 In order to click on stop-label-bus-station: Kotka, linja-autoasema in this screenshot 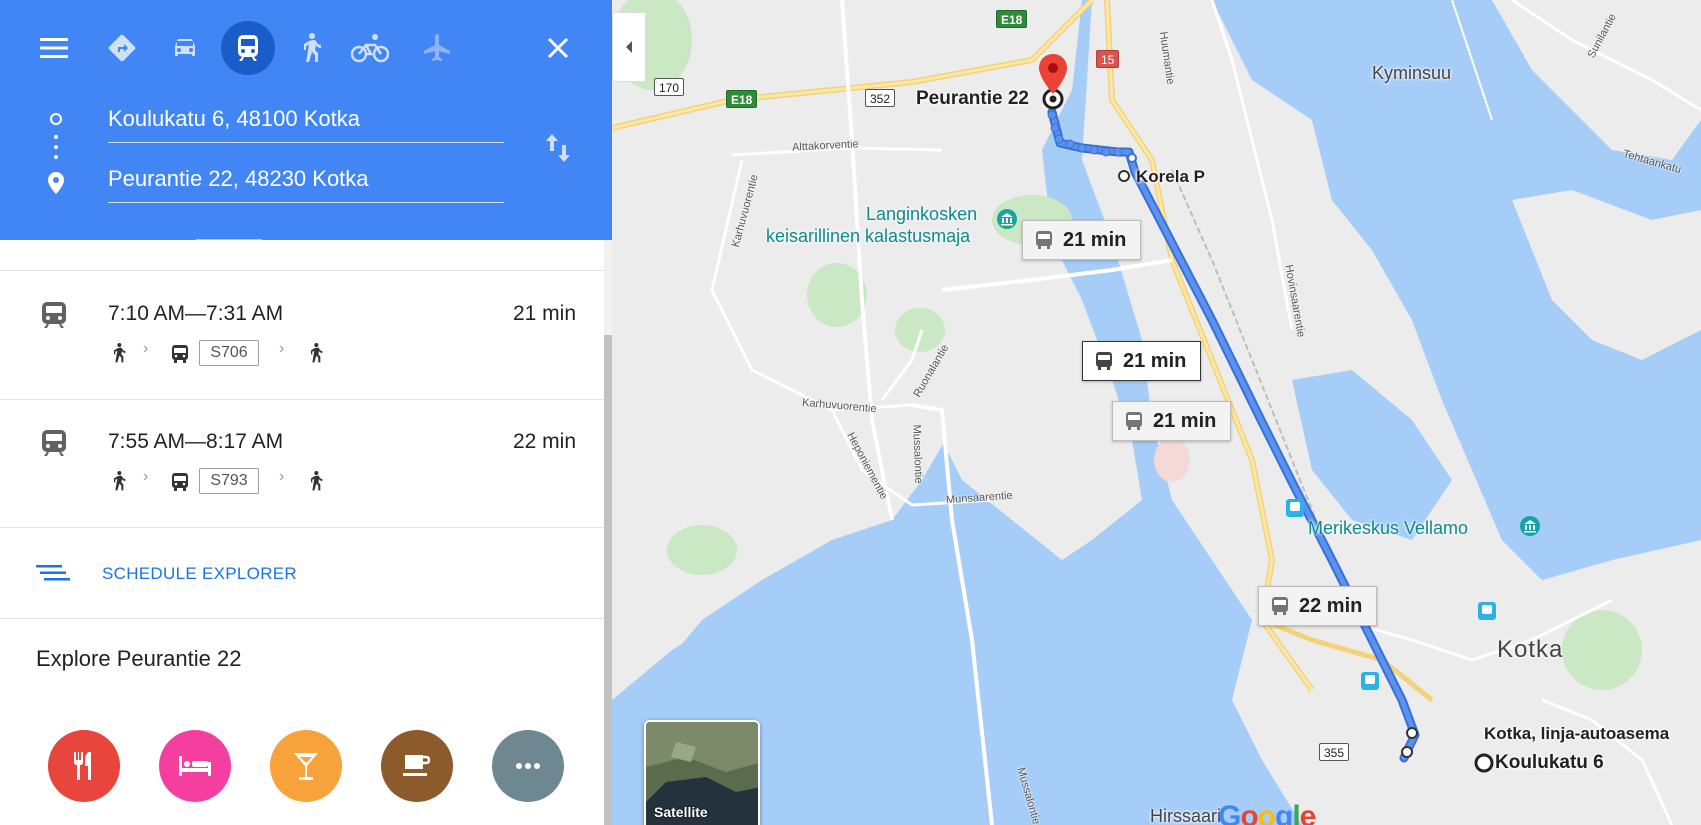, I will do `click(1577, 733)`.